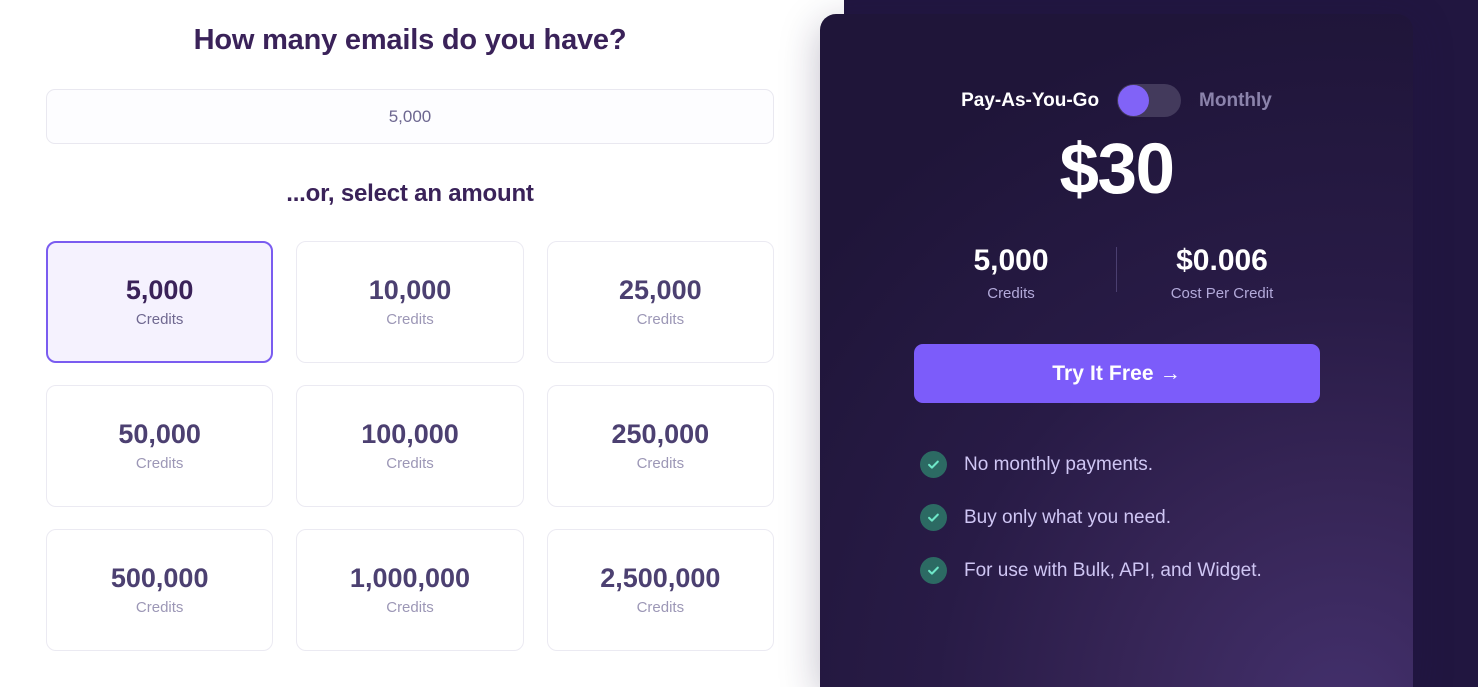  Describe the element at coordinates (1116, 65) in the screenshot. I see `billing-mode-toggle-row: Pay-As-You-Go Monthly` at that location.